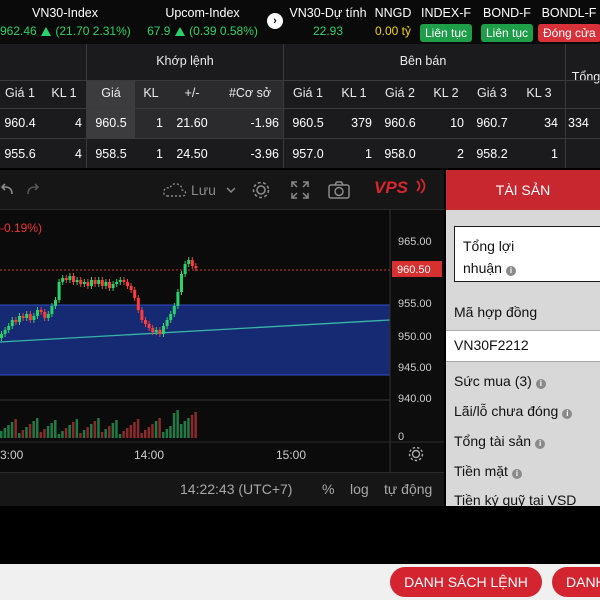 This screenshot has height=600, width=600. What do you see at coordinates (569, 24) in the screenshot?
I see `ticker-bondl-f: BONDL-F Đóng cửa` at bounding box center [569, 24].